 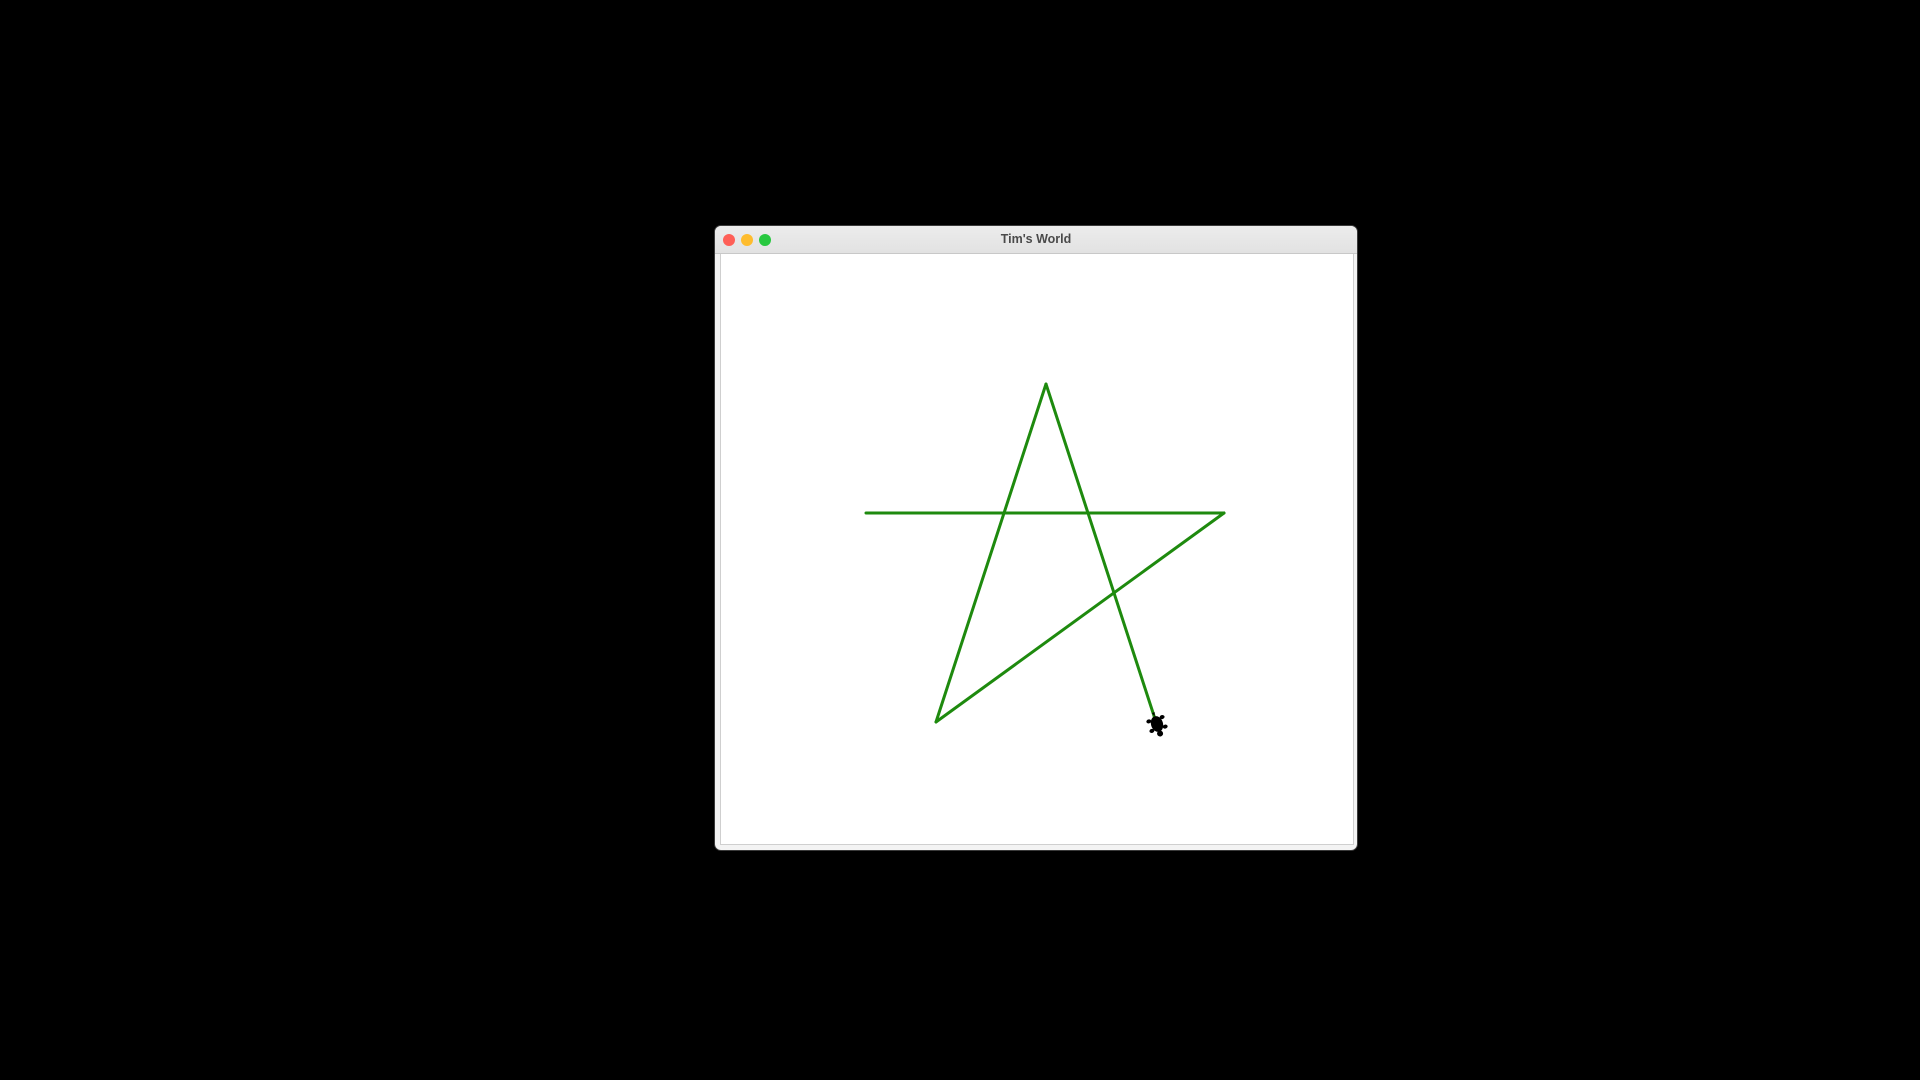 What do you see at coordinates (1157, 724) in the screenshot?
I see `turtle-icon` at bounding box center [1157, 724].